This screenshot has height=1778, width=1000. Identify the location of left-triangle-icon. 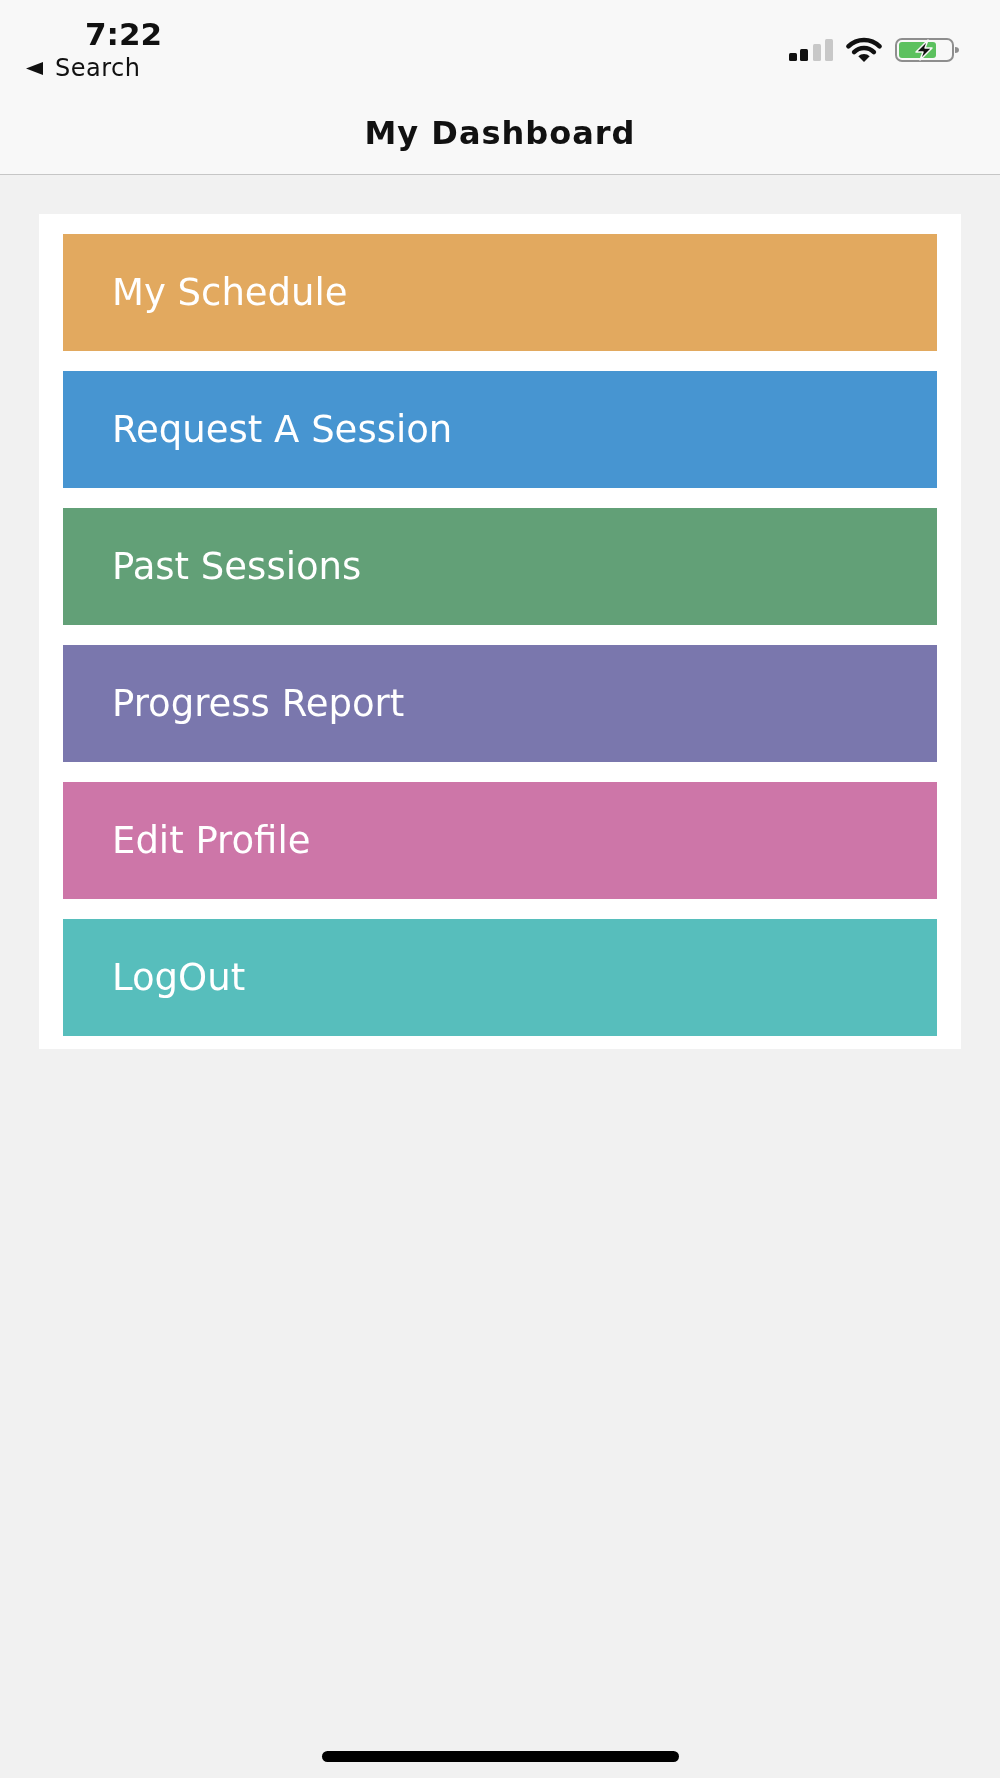
(34, 68).